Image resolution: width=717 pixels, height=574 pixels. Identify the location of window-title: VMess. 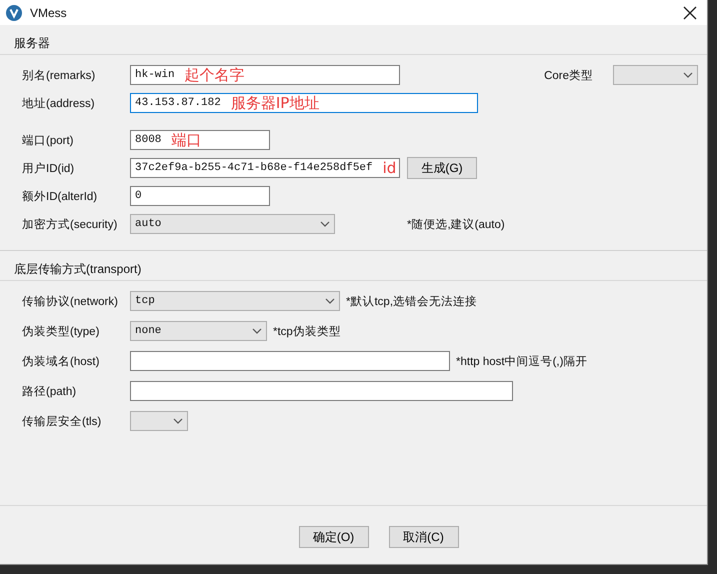
(49, 13).